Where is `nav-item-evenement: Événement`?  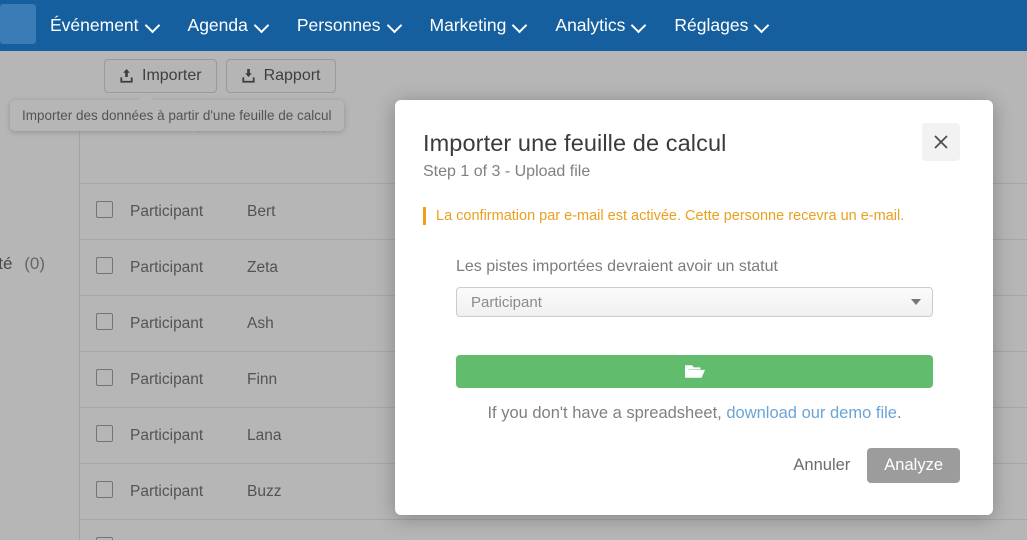
nav-item-evenement: Événement is located at coordinates (105, 25).